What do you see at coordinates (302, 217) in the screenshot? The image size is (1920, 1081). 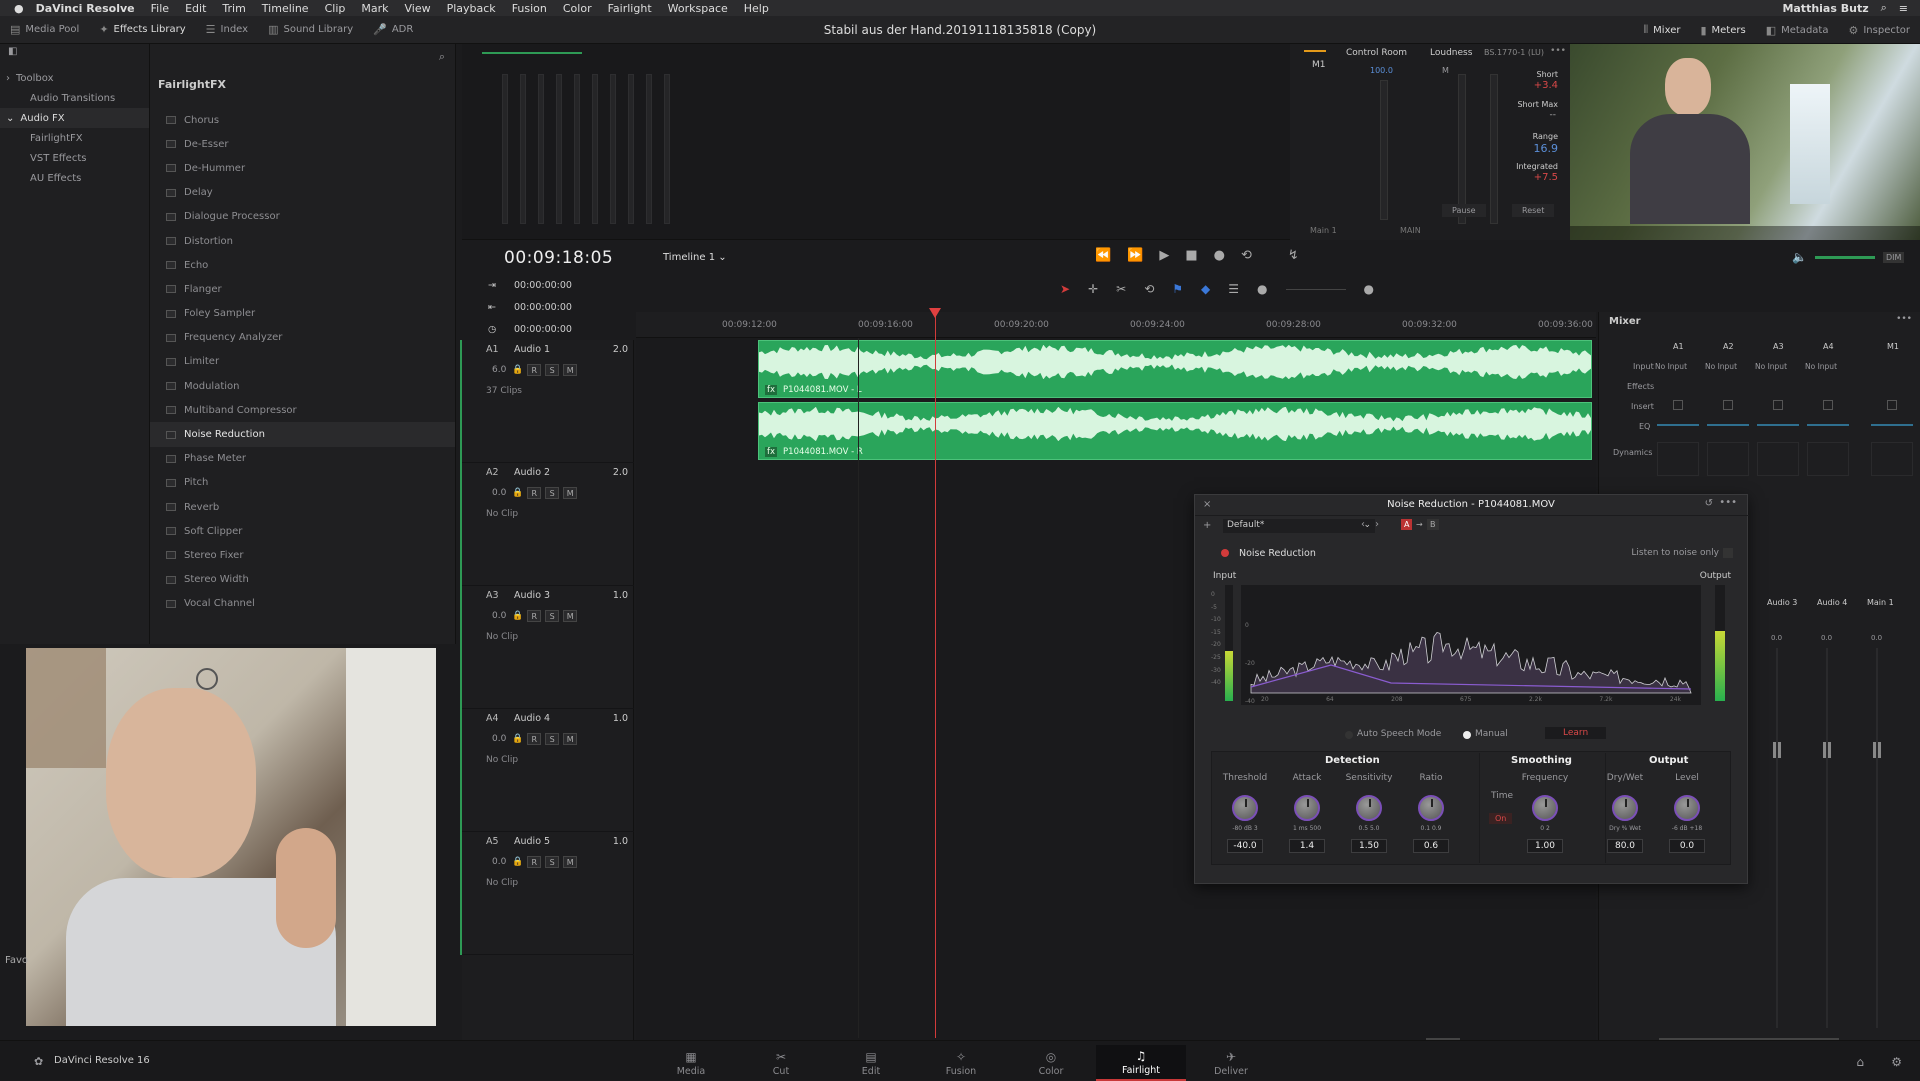 I see `fx-item: Dialogue Processor` at bounding box center [302, 217].